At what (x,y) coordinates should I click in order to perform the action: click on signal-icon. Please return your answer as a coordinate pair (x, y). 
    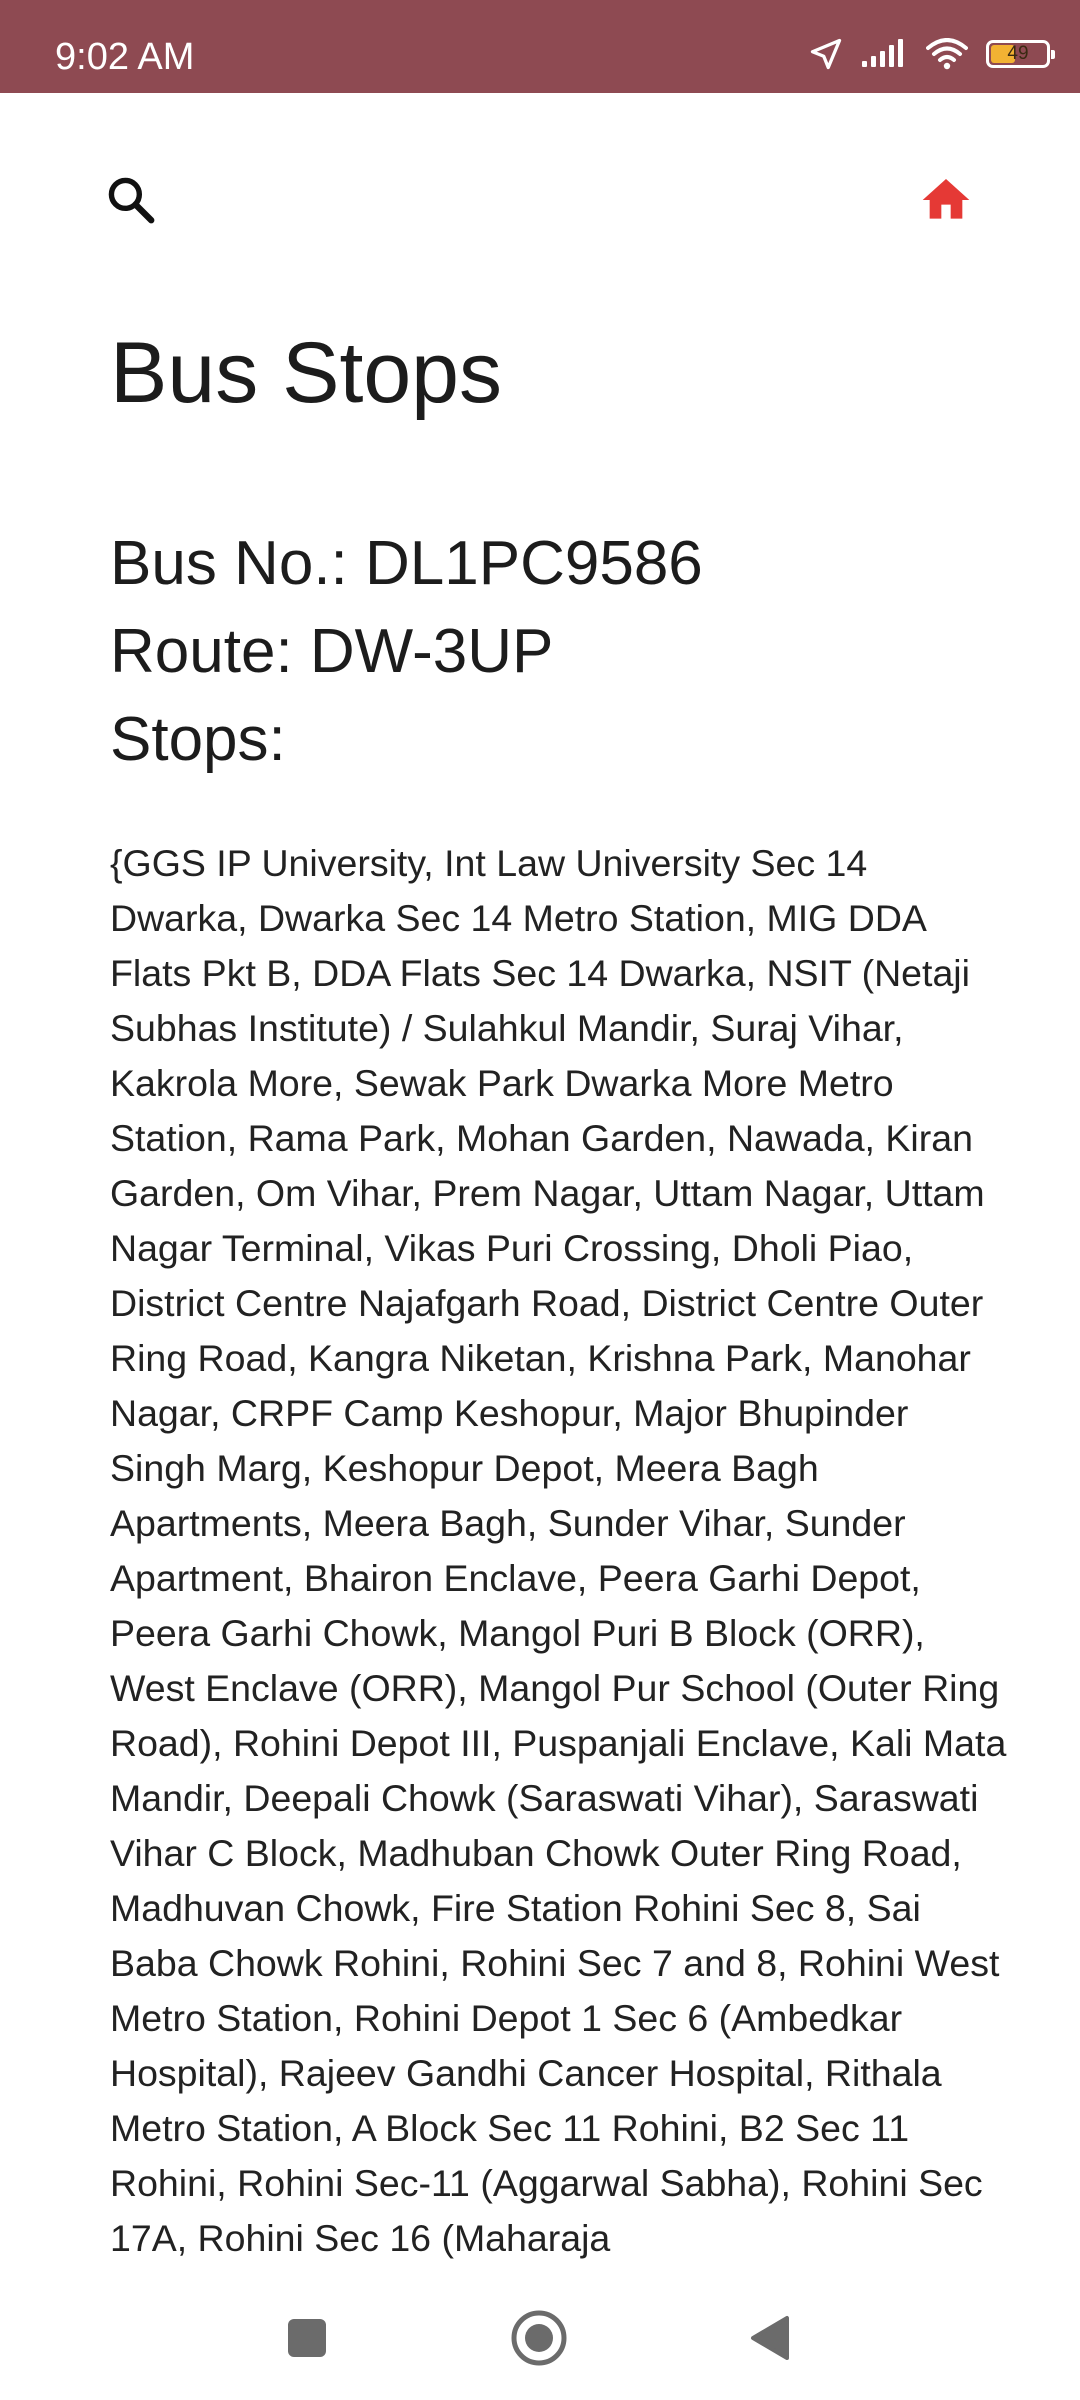
    Looking at the image, I should click on (885, 54).